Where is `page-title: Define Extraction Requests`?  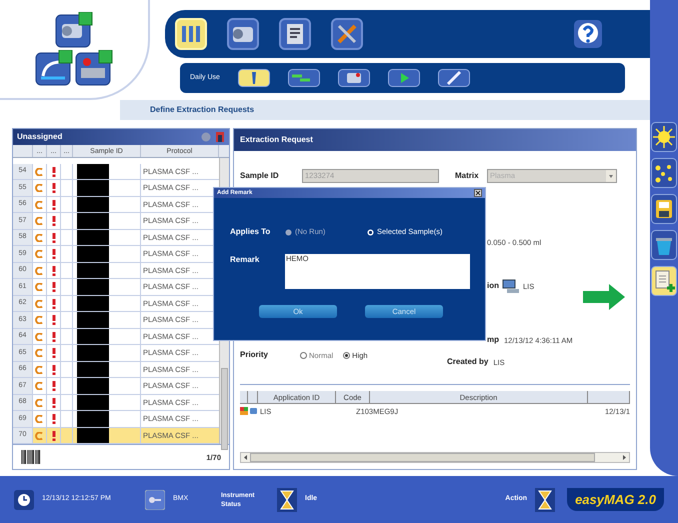 page-title: Define Extraction Requests is located at coordinates (202, 110).